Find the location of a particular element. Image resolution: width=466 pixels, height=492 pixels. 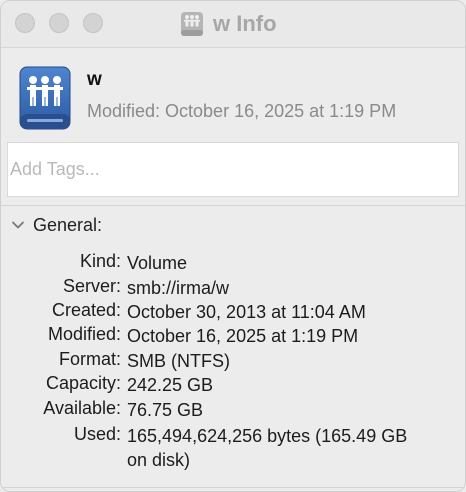

title-bar: w Info is located at coordinates (233, 24).